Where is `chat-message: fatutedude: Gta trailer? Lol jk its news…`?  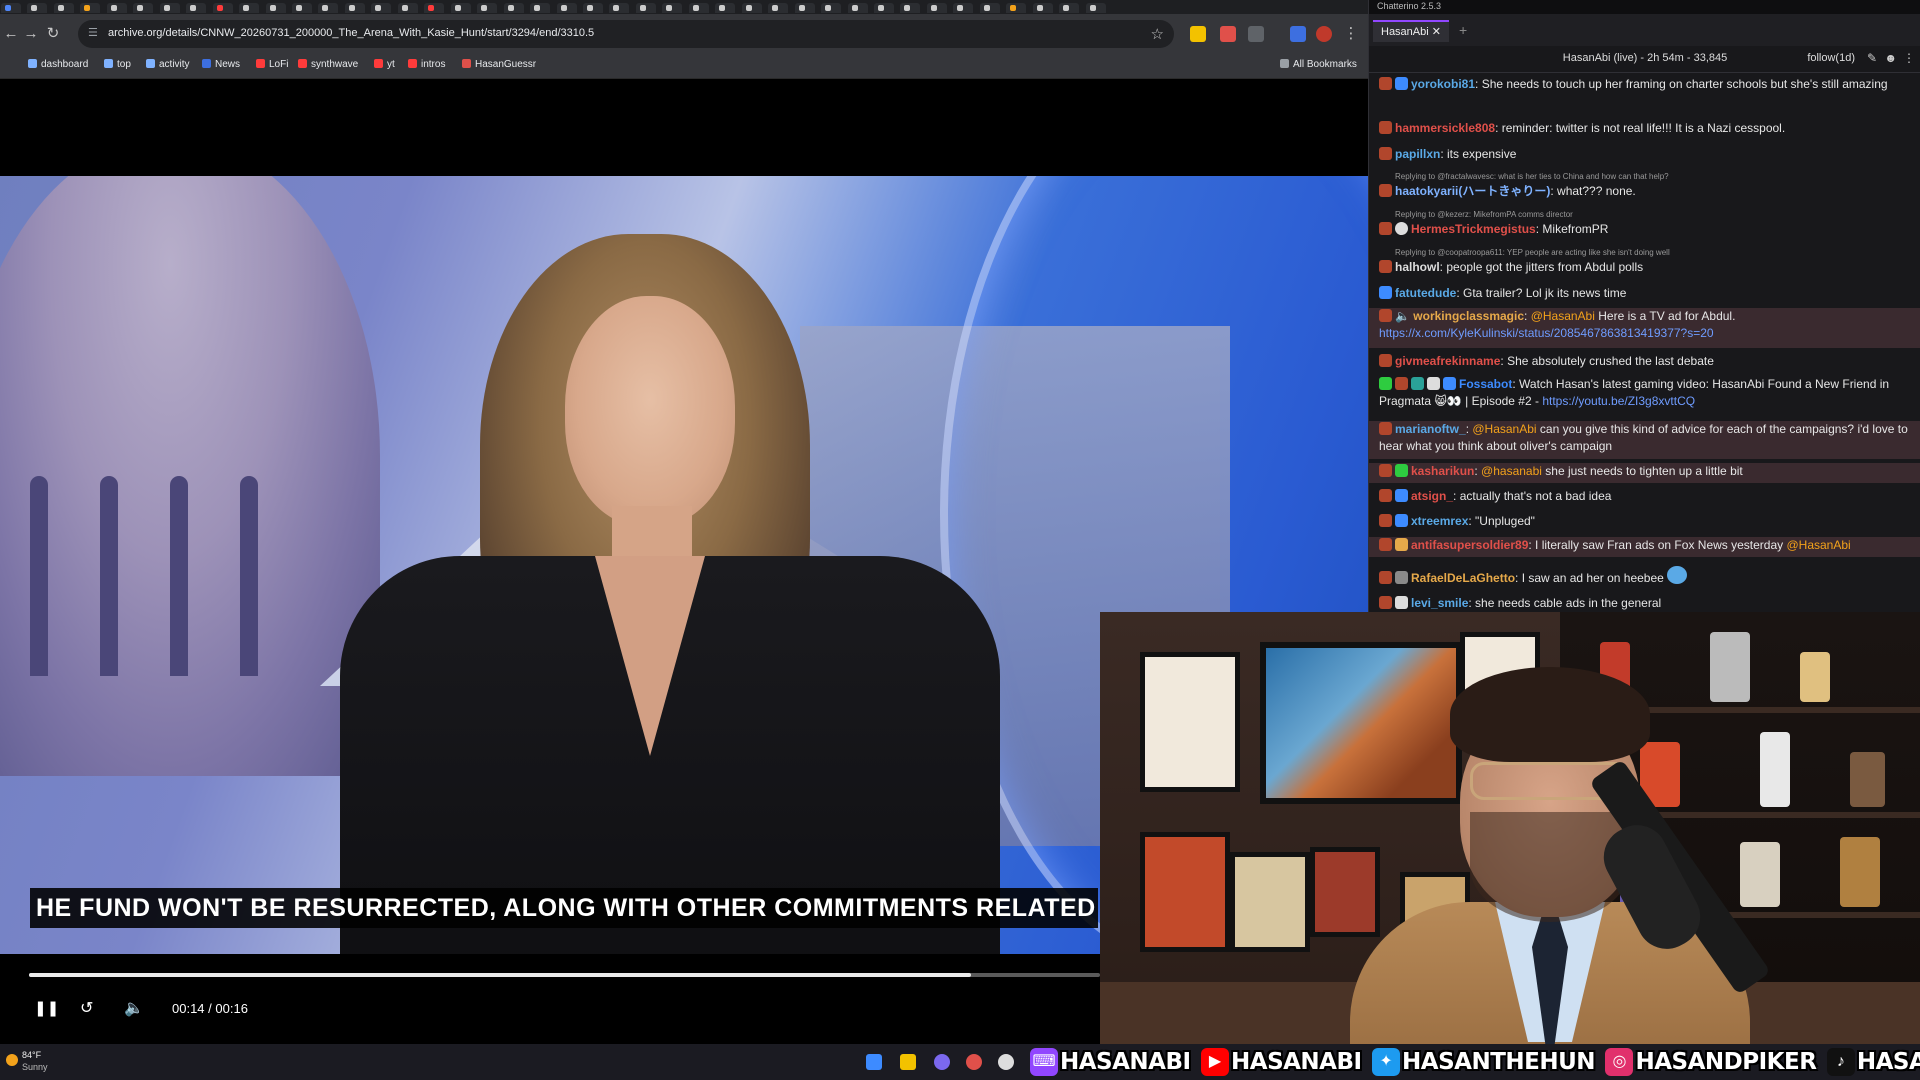
chat-message: fatutedude: Gta trailer? Lol jk its news… is located at coordinates (1645, 293).